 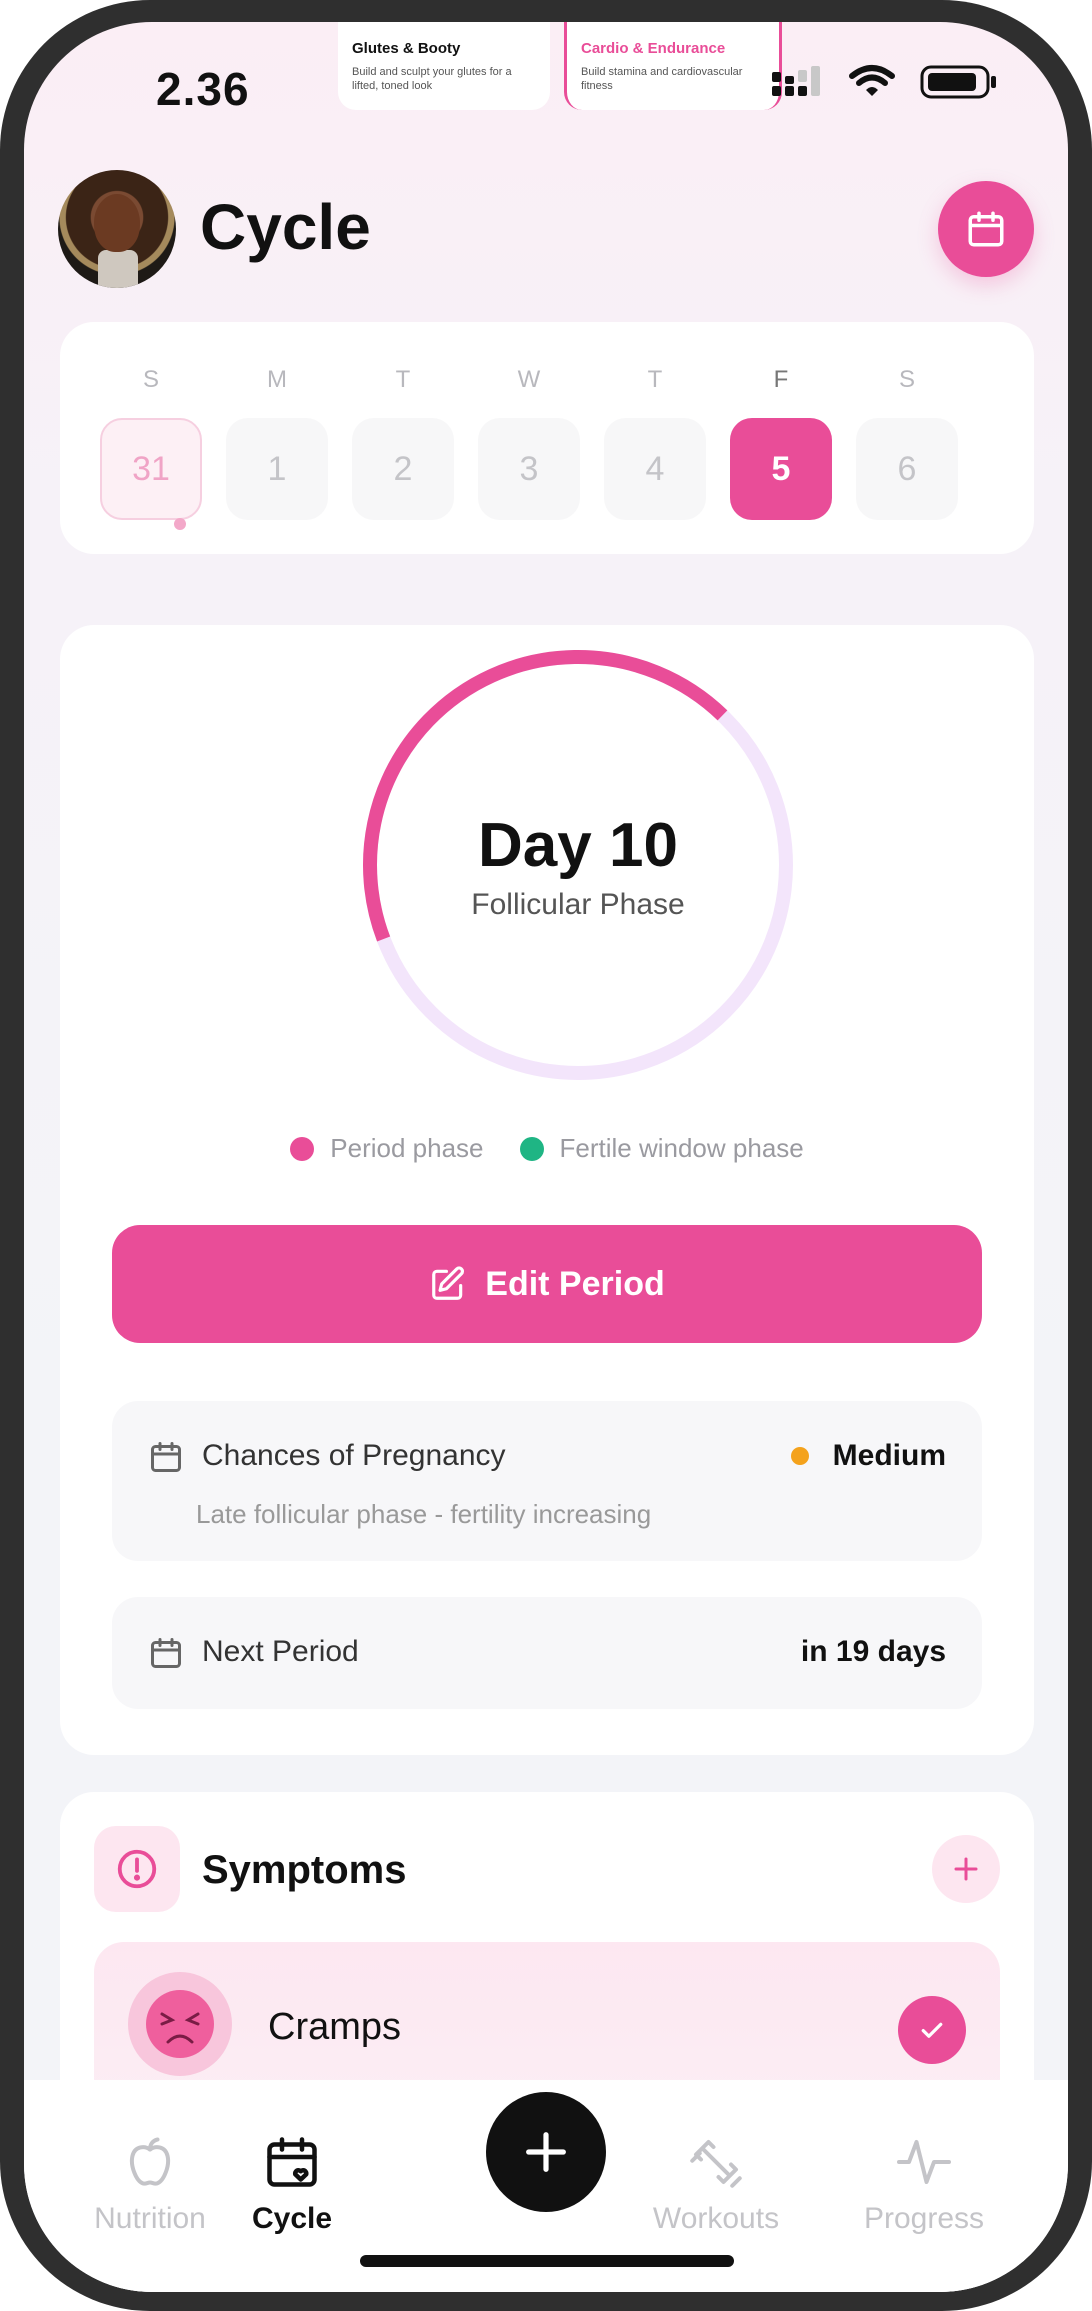 I want to click on weekday-label: M, so click(x=277, y=379).